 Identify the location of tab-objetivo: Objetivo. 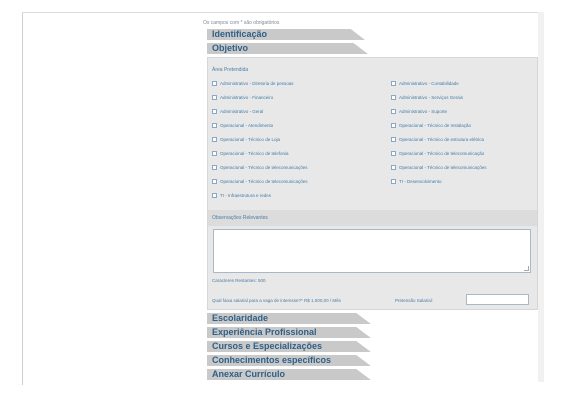
(287, 48).